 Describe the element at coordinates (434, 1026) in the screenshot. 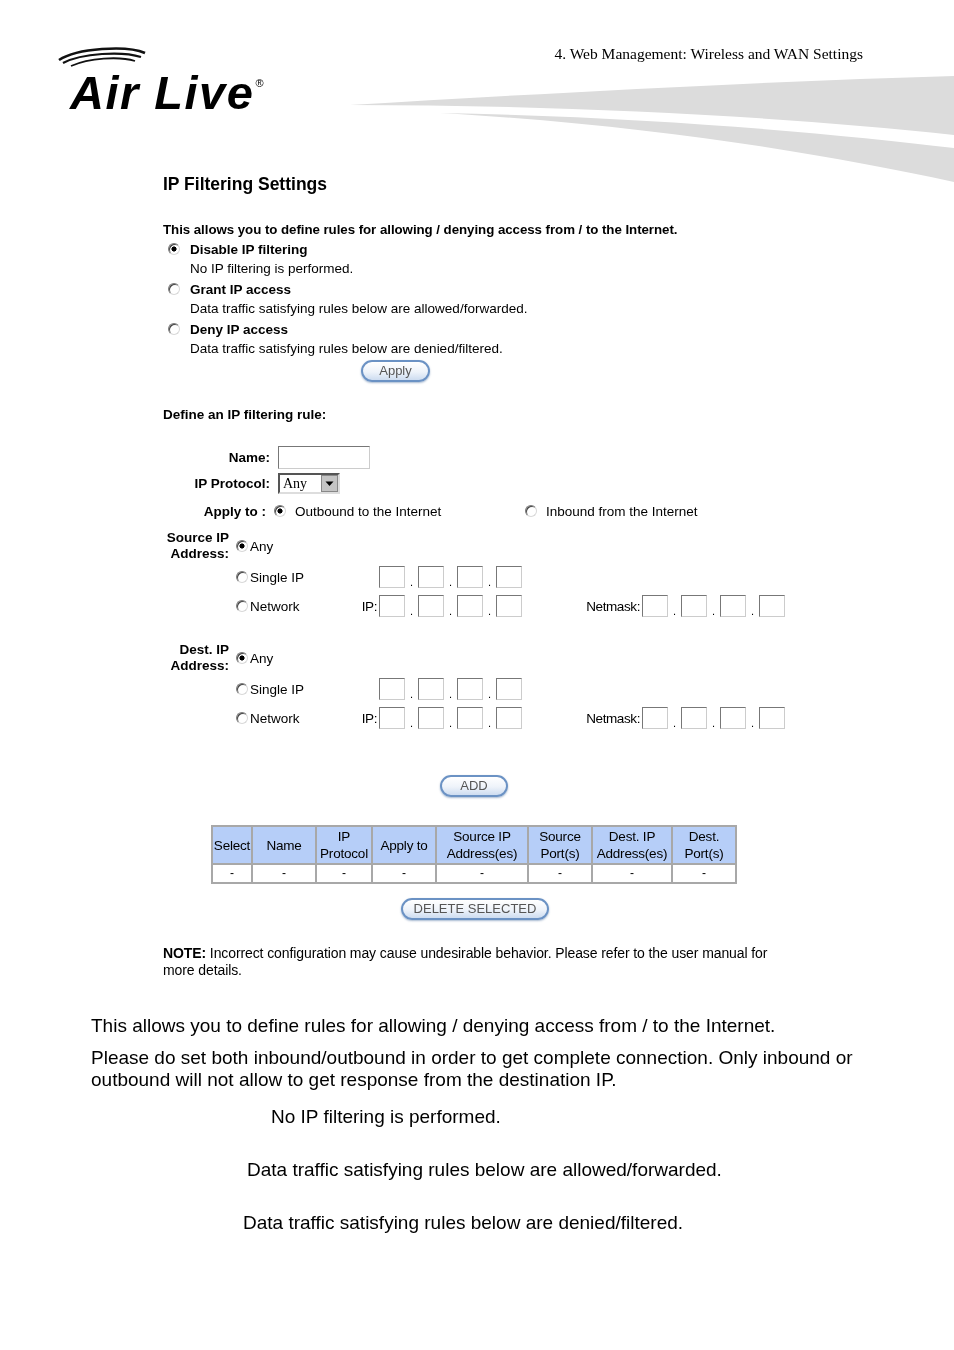

I see `body-paragraph: This allows you to define rules for allowing / denying access from / to the Internet.` at that location.